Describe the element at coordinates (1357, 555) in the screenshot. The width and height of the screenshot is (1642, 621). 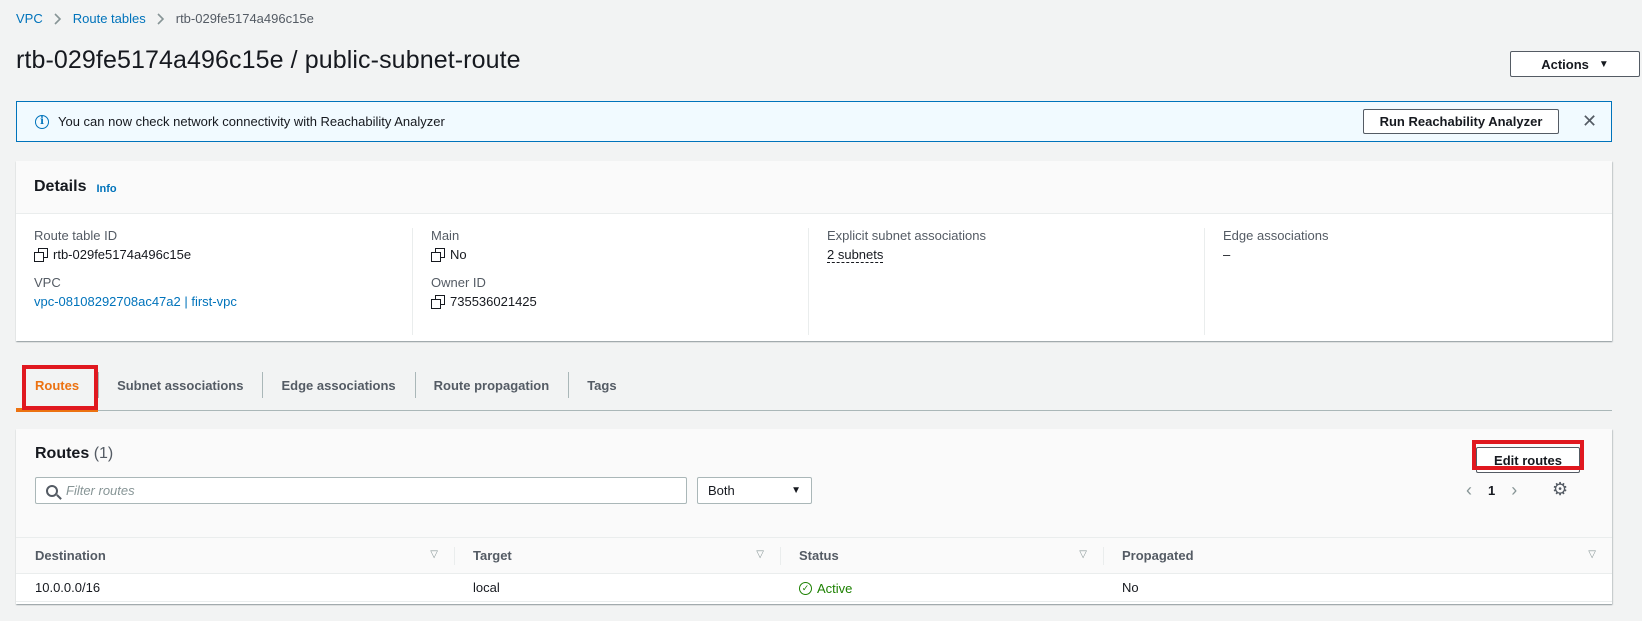
I see `column-propagated: Propagated ▽` at that location.